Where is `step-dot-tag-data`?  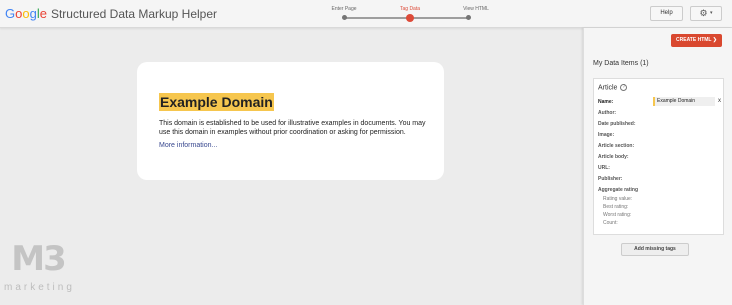 step-dot-tag-data is located at coordinates (410, 18).